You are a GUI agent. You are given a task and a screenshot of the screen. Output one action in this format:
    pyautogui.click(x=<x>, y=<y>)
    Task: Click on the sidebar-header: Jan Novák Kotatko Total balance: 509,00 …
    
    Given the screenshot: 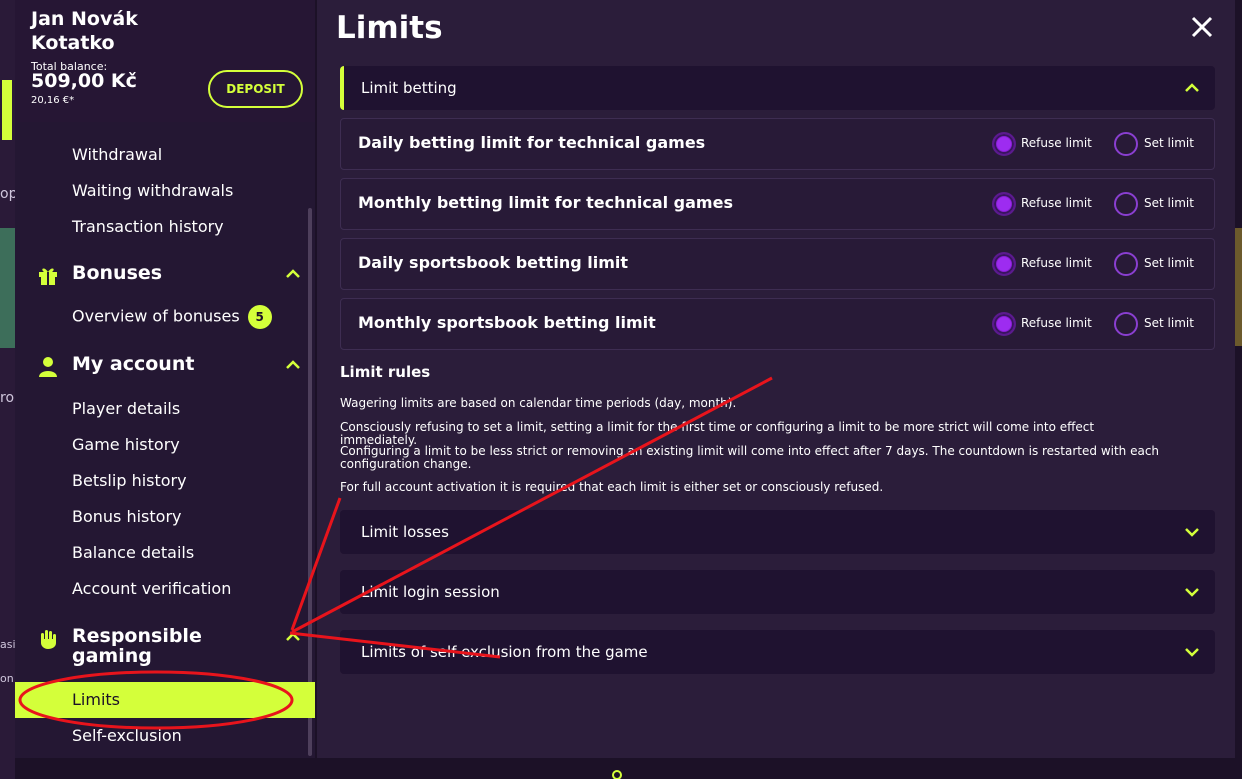 What is the action you would take?
    pyautogui.click(x=165, y=61)
    